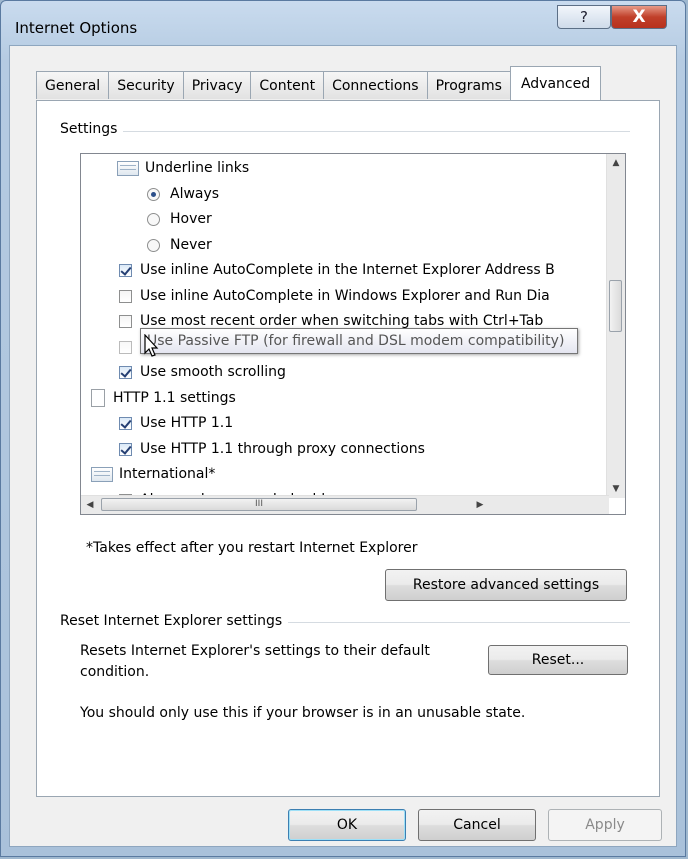  Describe the element at coordinates (555, 83) in the screenshot. I see `tab-advanced: Advanced` at that location.